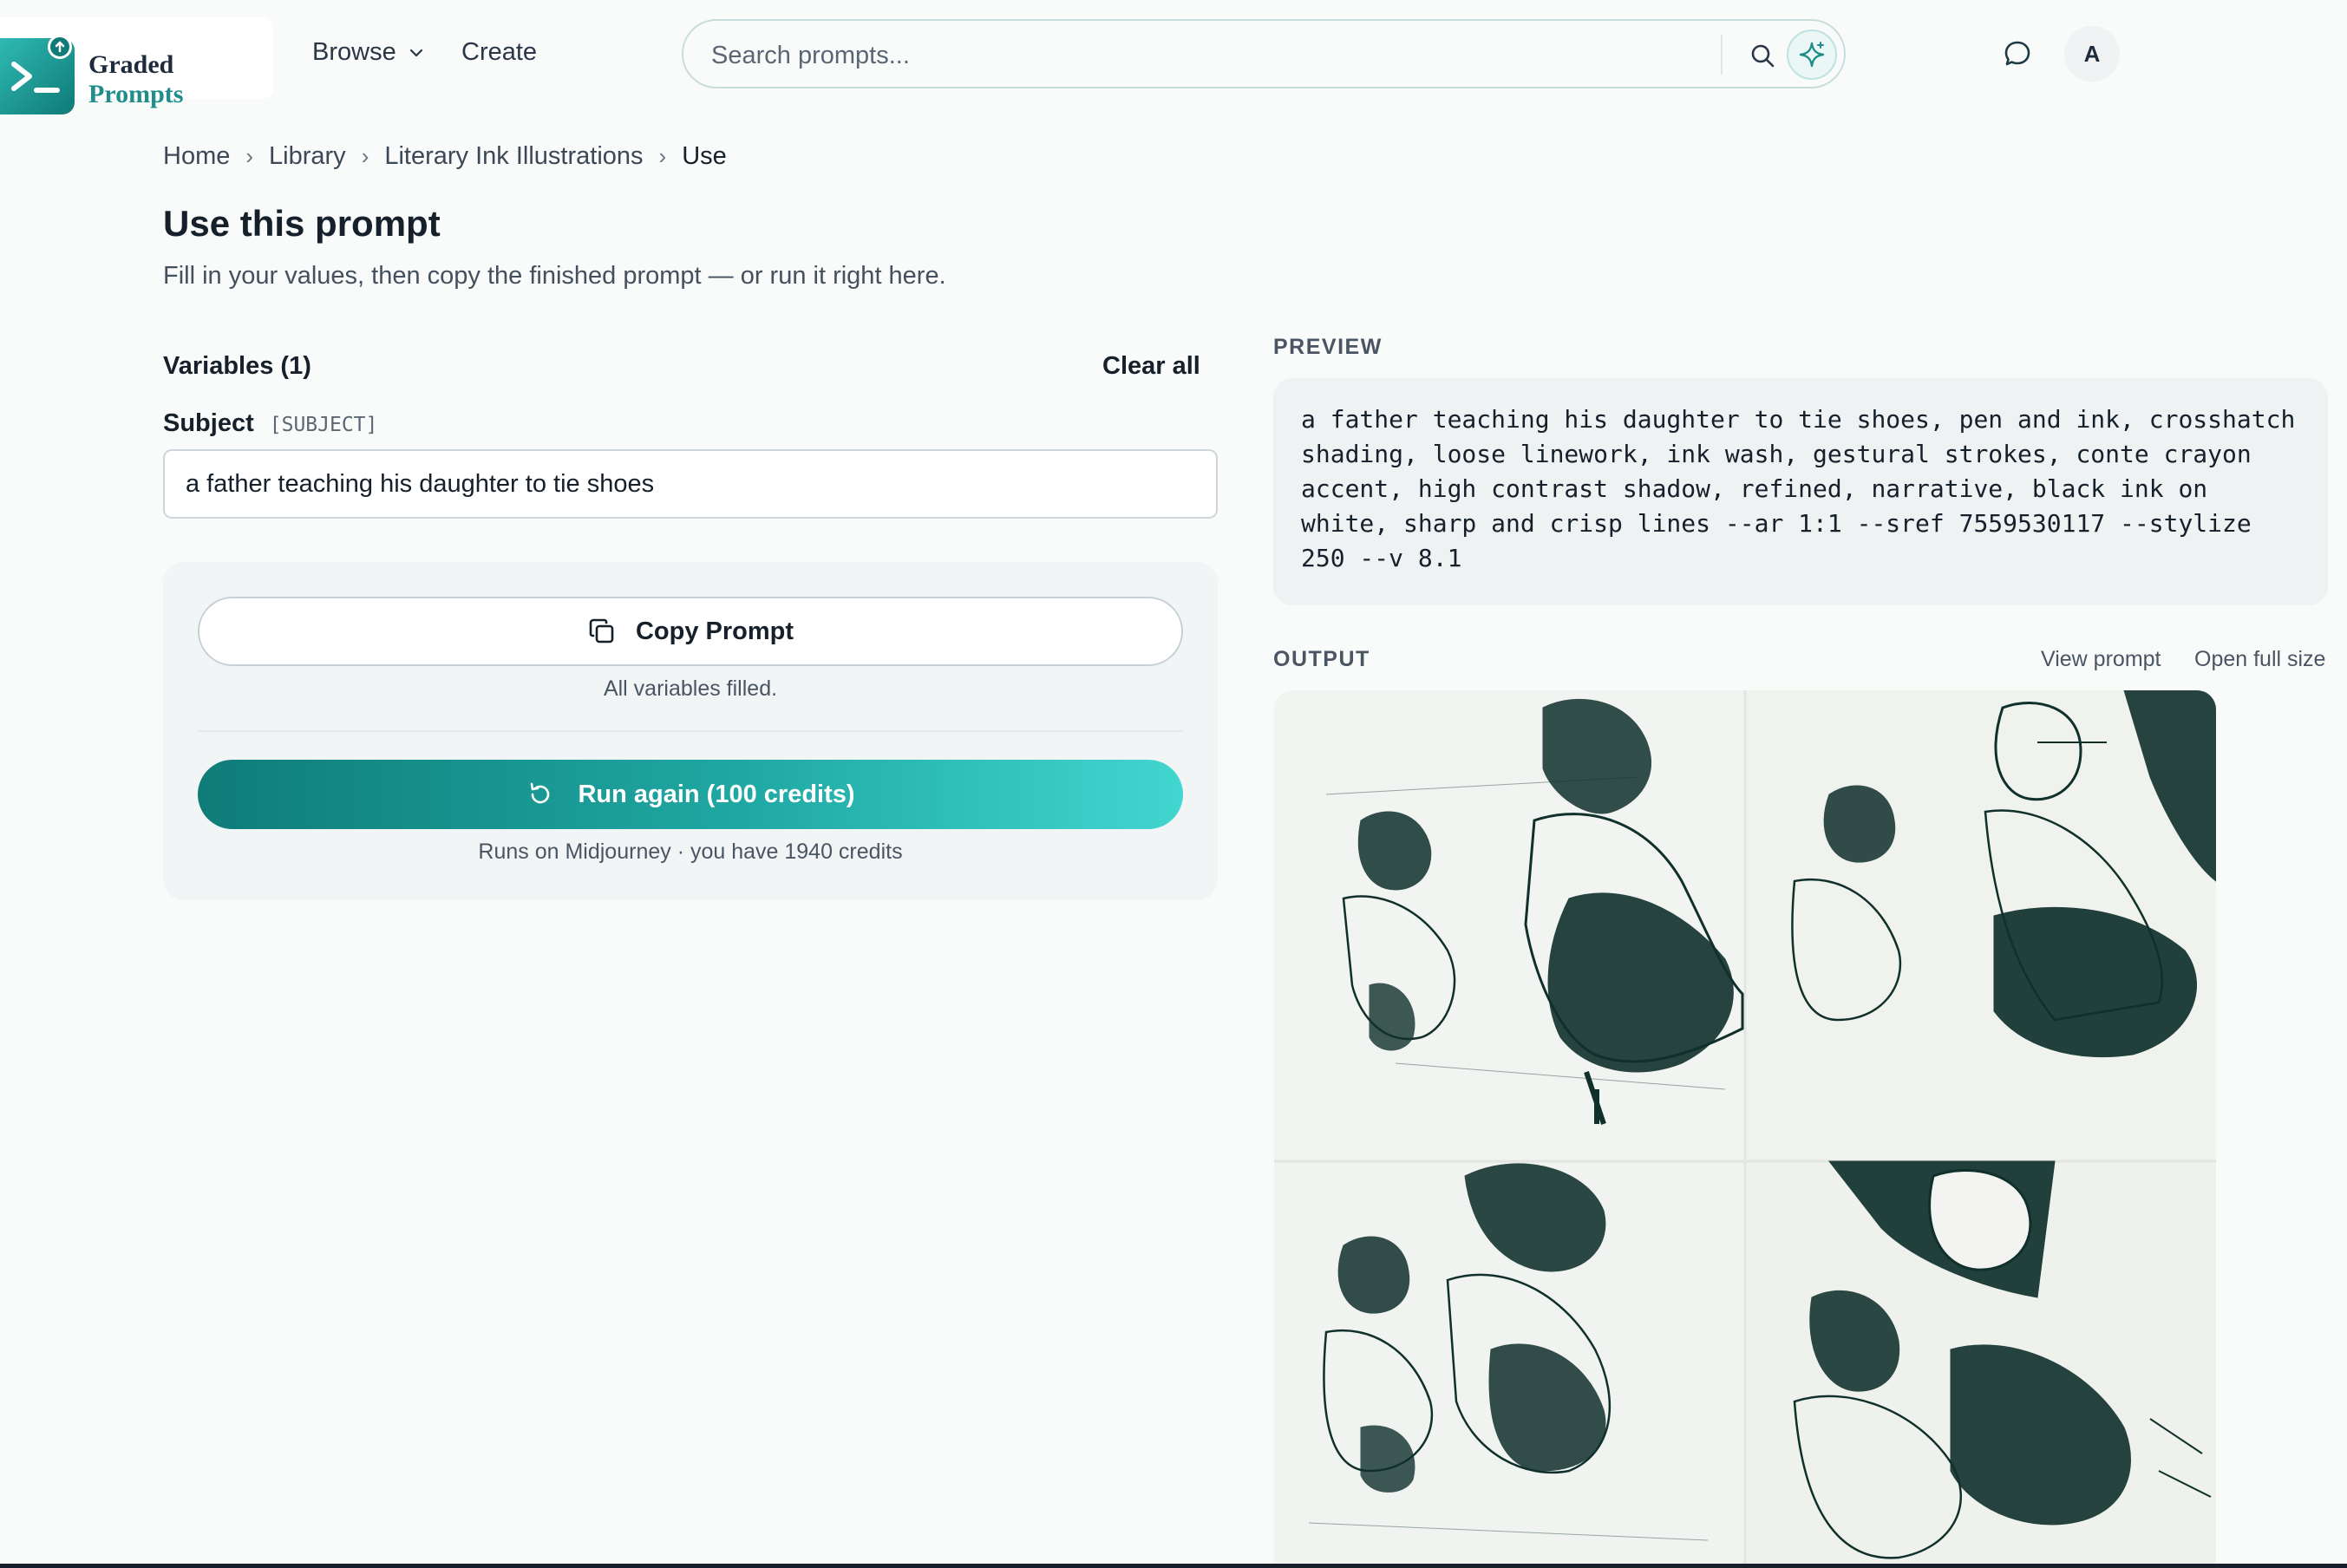 The width and height of the screenshot is (2347, 1568). What do you see at coordinates (131, 64) in the screenshot?
I see `brand-name-line1: Graded` at bounding box center [131, 64].